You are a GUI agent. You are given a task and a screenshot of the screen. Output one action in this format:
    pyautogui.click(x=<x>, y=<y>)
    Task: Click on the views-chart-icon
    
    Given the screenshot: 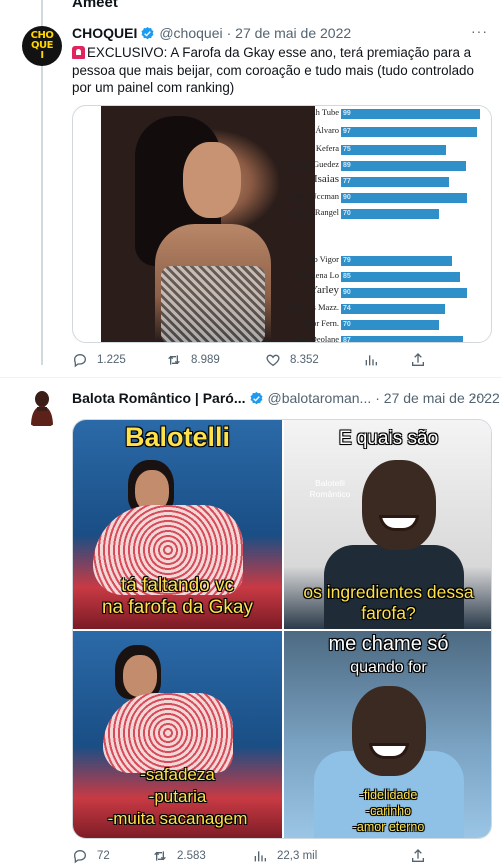 What is the action you would take?
    pyautogui.click(x=260, y=856)
    